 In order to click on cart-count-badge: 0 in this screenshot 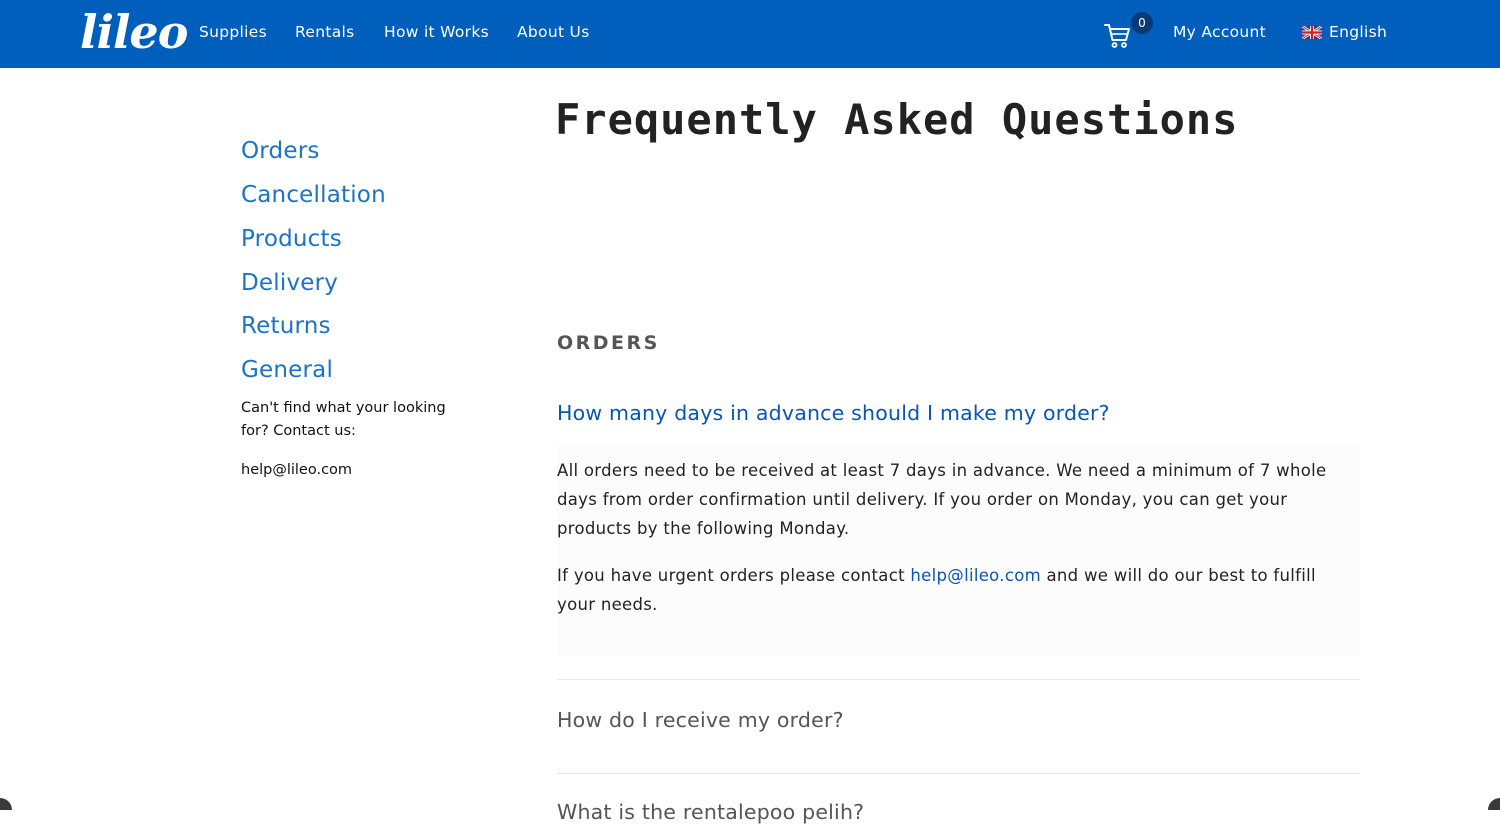, I will do `click(1142, 23)`.